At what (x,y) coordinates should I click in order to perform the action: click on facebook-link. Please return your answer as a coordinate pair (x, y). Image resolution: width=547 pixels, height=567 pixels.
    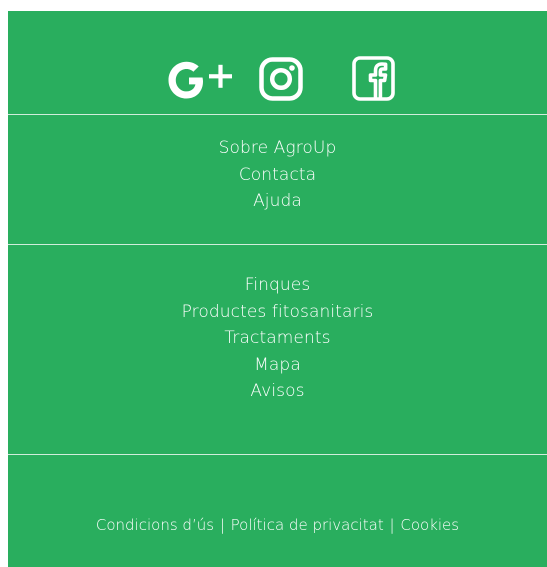
    Looking at the image, I should click on (373, 78).